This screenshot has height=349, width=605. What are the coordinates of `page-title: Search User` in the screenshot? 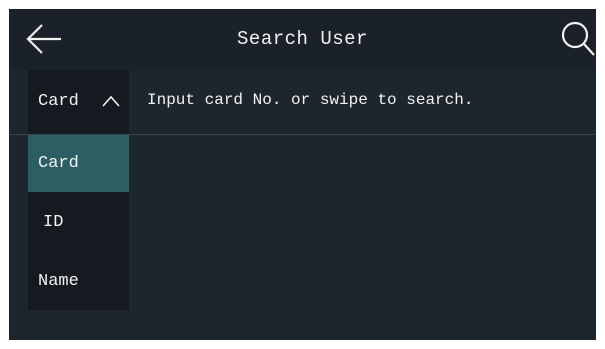 It's located at (302, 39).